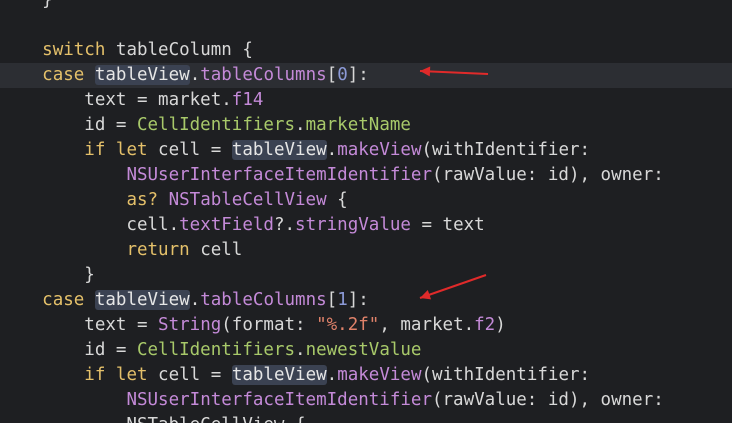 The image size is (732, 423). What do you see at coordinates (179, 50) in the screenshot?
I see `code-token: tableColumn {` at bounding box center [179, 50].